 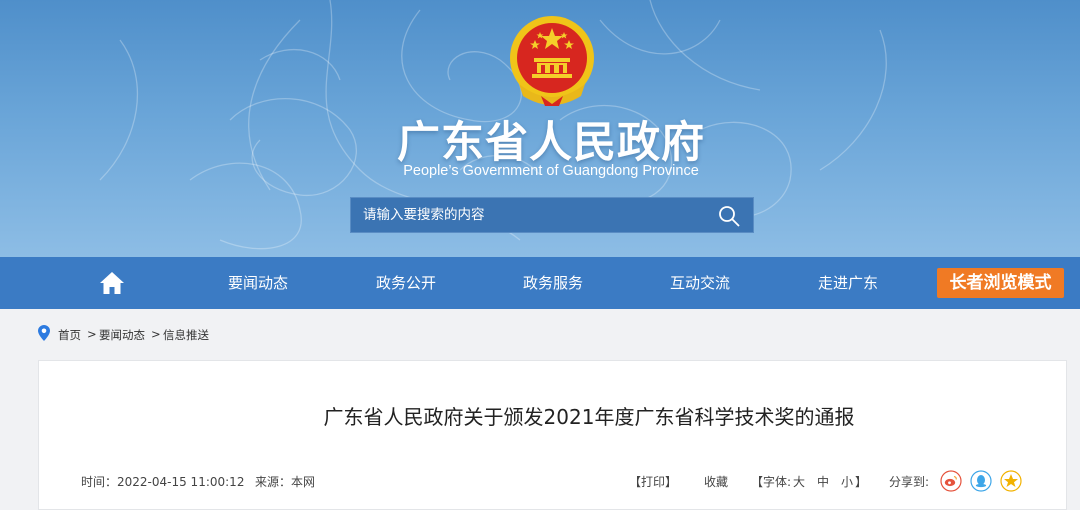 I want to click on favorite-link: 收藏, so click(x=716, y=481).